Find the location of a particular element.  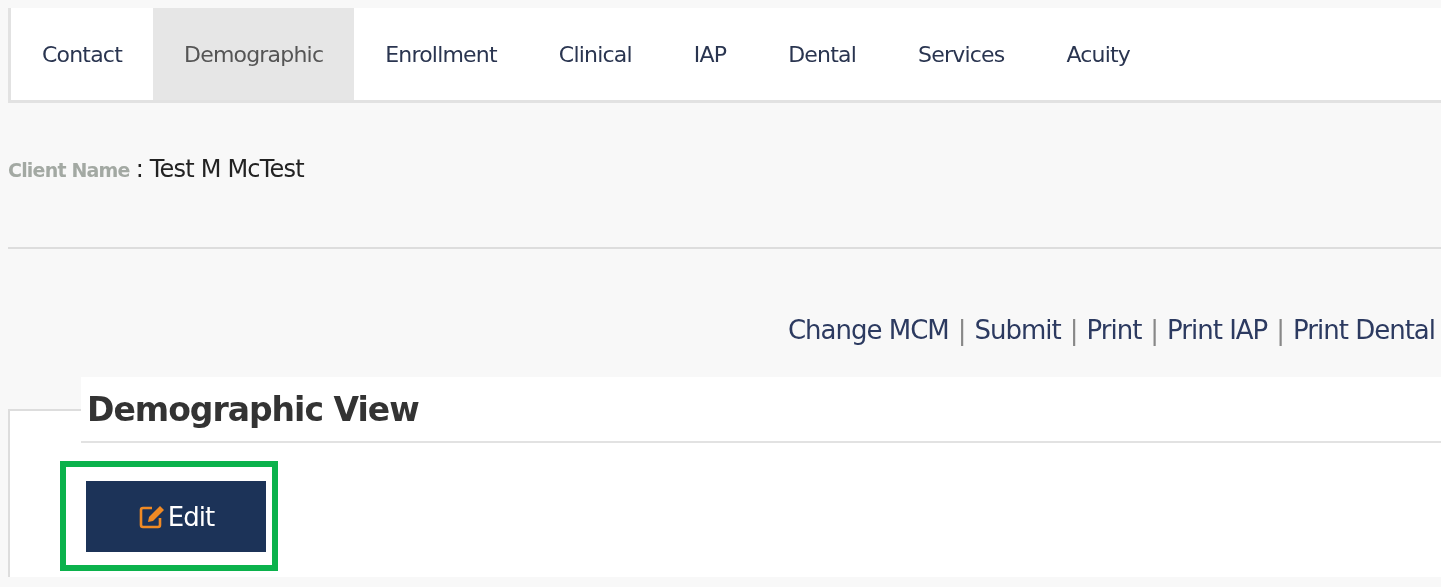

action-link: Print IAP is located at coordinates (1217, 333).